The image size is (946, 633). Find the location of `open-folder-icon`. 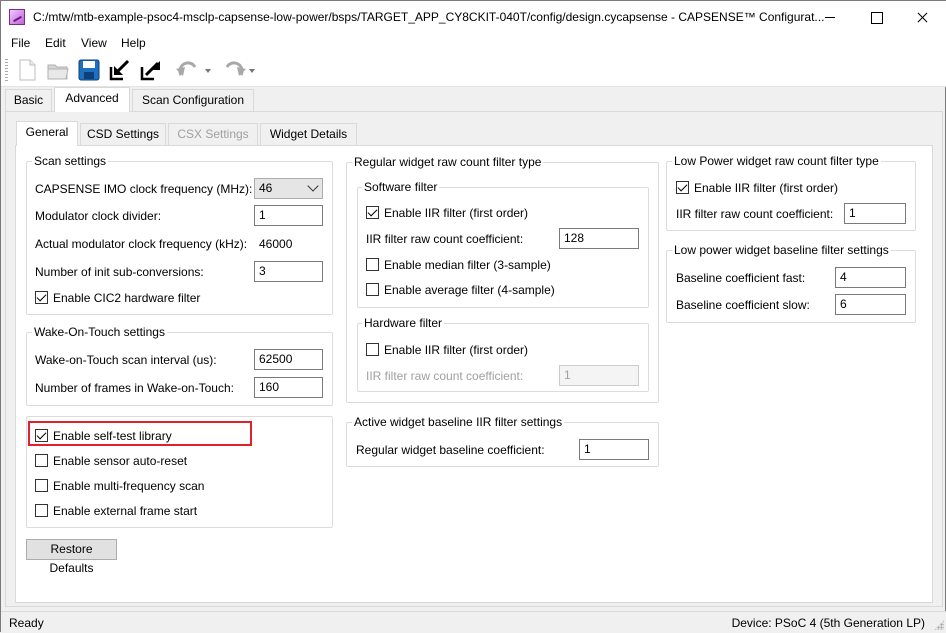

open-folder-icon is located at coordinates (58, 70).